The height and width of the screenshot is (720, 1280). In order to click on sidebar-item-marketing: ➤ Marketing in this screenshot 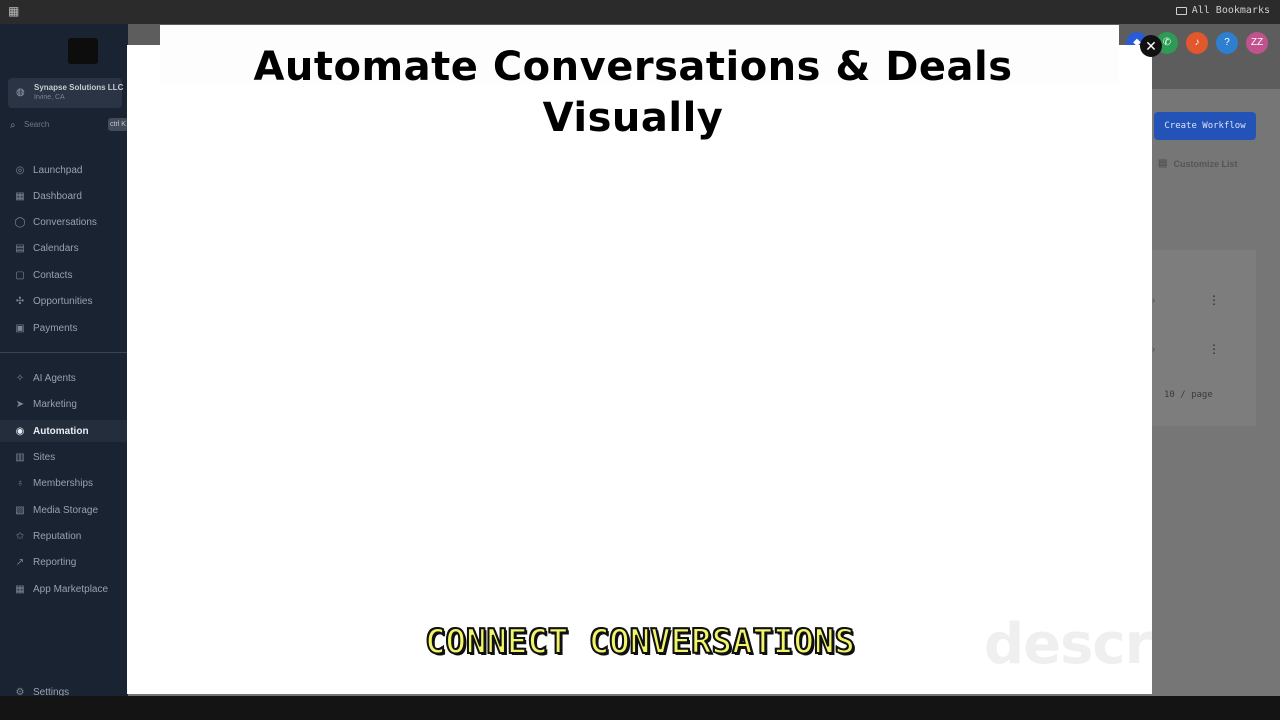, I will do `click(64, 404)`.